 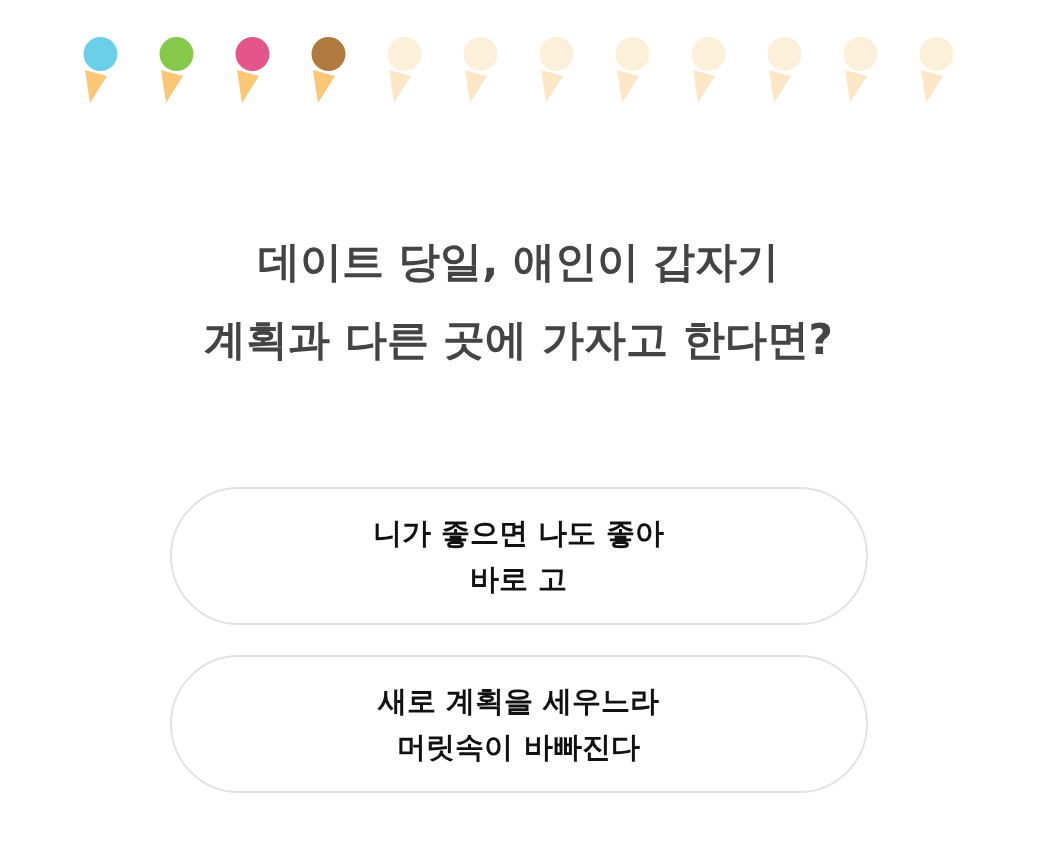 I want to click on question-text: 데이트 당일, 애인이 갑자기 계획과 다른 곳에 가자고 한다면?, so click(x=518, y=301).